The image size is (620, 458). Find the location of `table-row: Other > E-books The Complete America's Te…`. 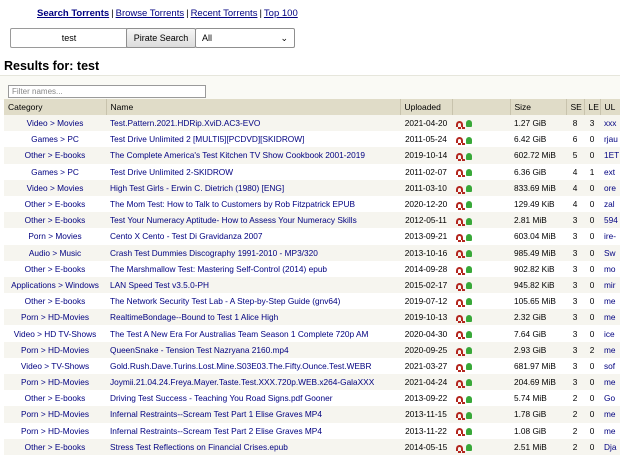

table-row: Other > E-books The Complete America's Te… is located at coordinates (312, 155).